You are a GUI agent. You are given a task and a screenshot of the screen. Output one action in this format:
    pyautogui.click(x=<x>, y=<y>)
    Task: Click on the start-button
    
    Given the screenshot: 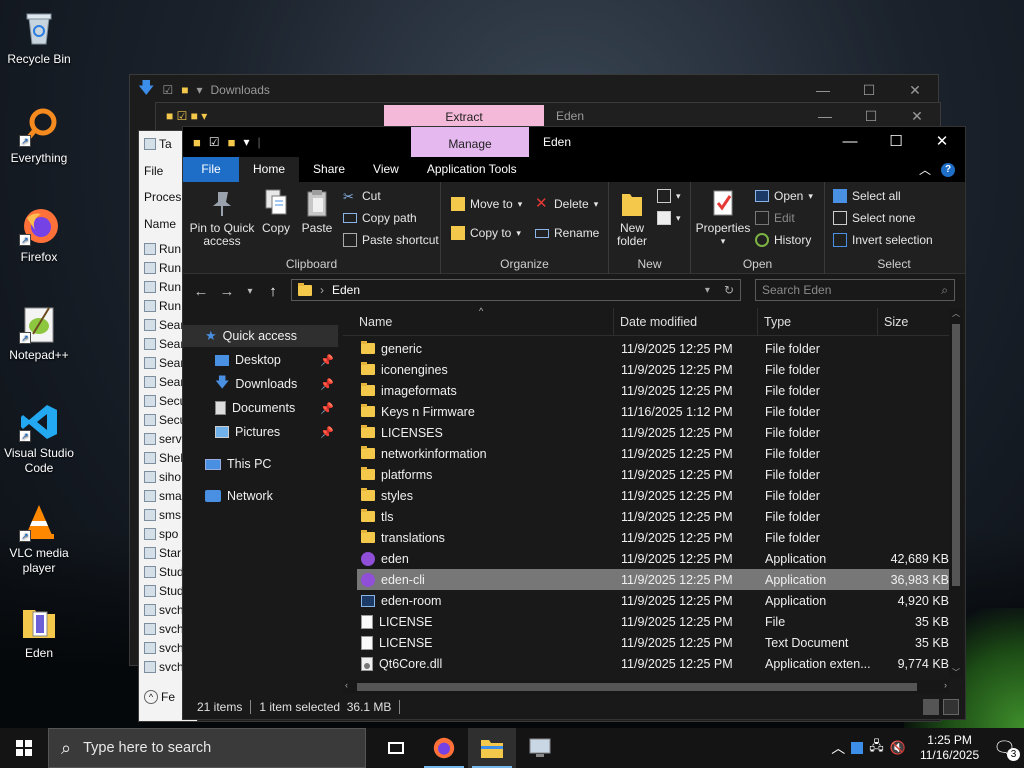 What is the action you would take?
    pyautogui.click(x=24, y=748)
    